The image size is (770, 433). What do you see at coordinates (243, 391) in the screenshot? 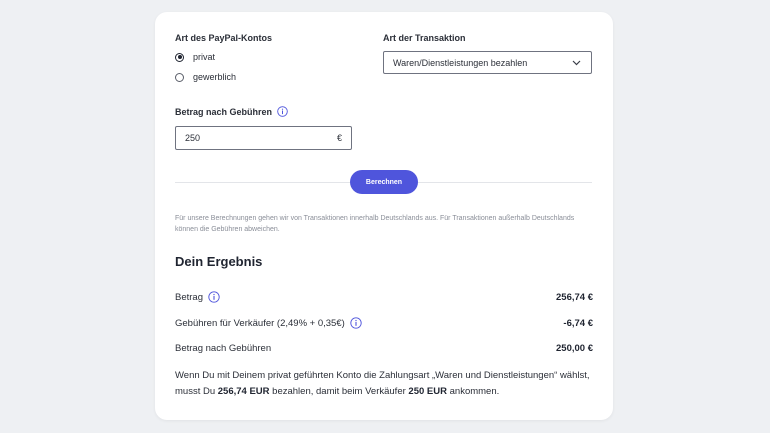
I see `summary-amount-pay: 256,74 EUR` at bounding box center [243, 391].